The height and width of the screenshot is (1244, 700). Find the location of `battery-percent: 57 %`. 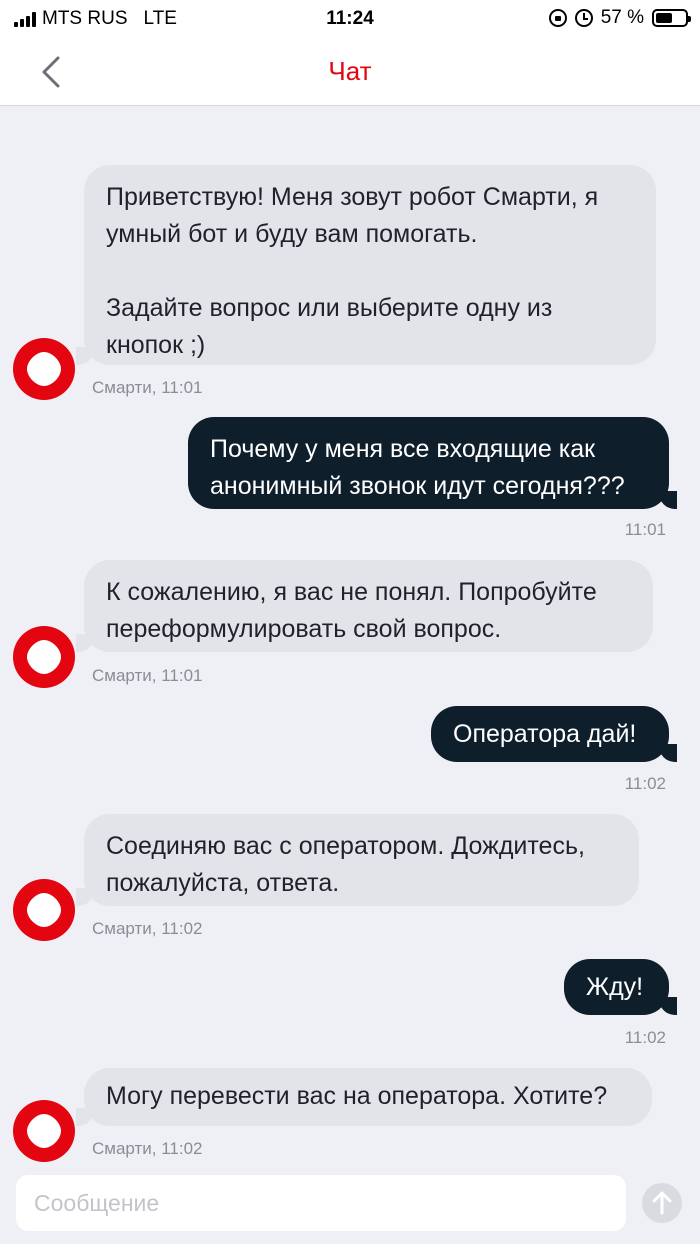

battery-percent: 57 % is located at coordinates (622, 17).